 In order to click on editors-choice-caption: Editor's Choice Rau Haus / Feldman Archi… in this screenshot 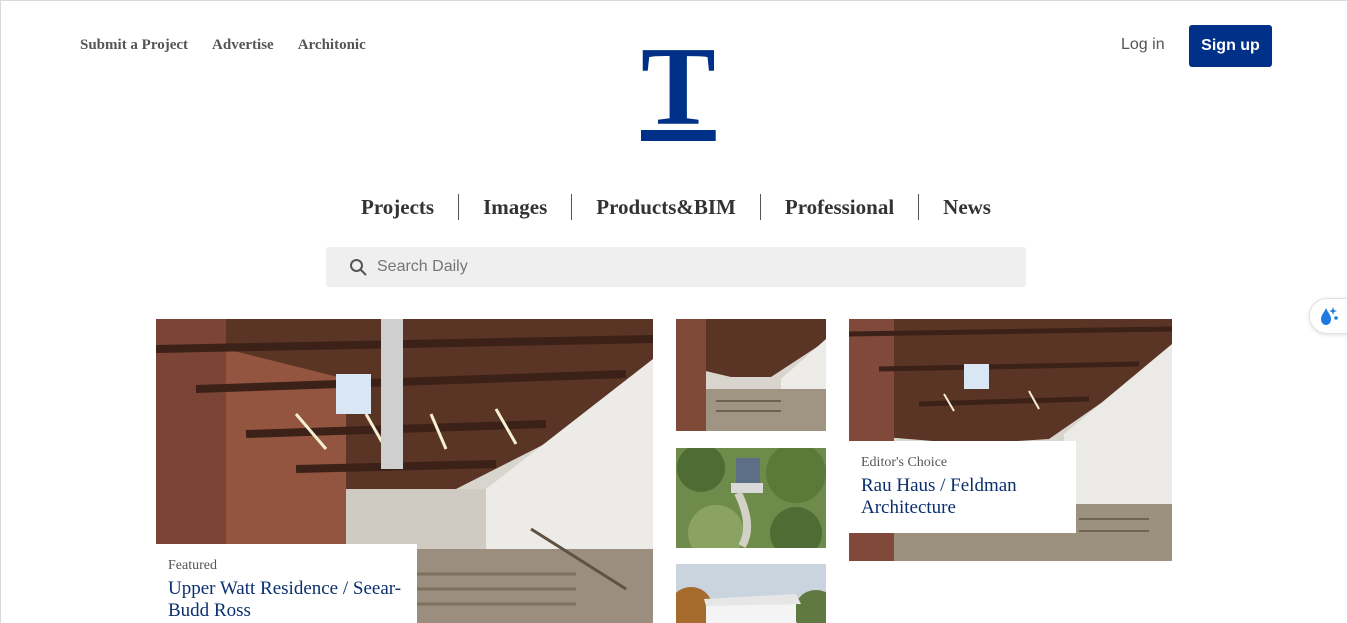, I will do `click(962, 487)`.